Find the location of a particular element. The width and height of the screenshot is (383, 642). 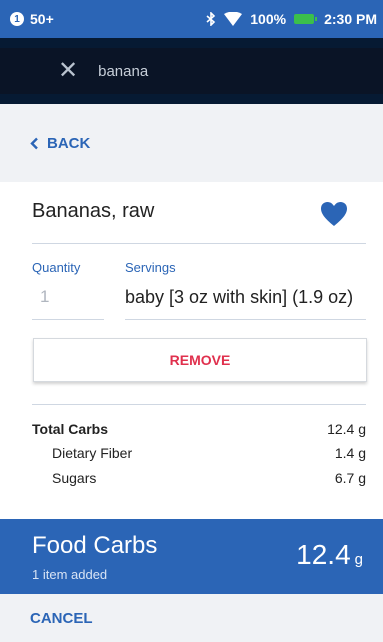

search-query: banana is located at coordinates (123, 71).